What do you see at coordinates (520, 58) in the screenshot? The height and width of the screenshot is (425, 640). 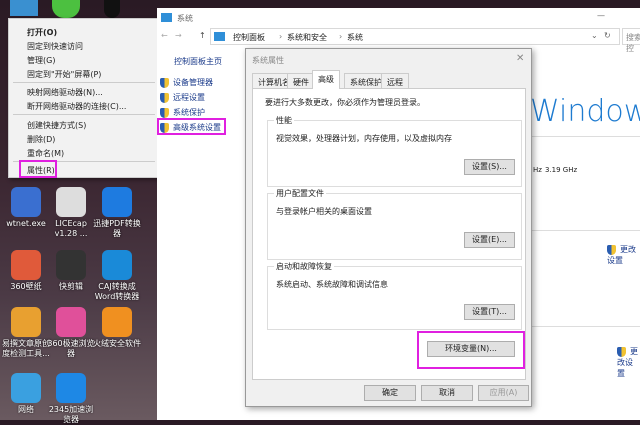 I see `close-icon: ✕` at bounding box center [520, 58].